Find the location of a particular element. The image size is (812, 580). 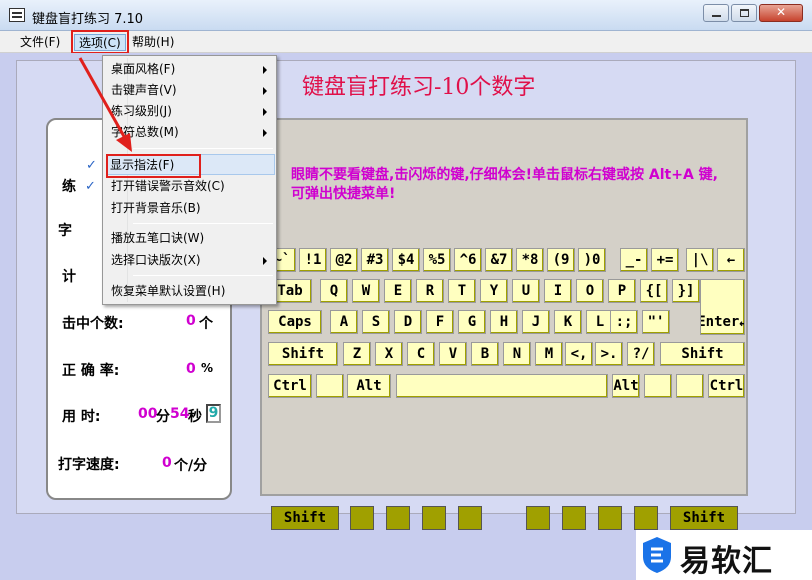

watermark: 易软汇 is located at coordinates (724, 555).